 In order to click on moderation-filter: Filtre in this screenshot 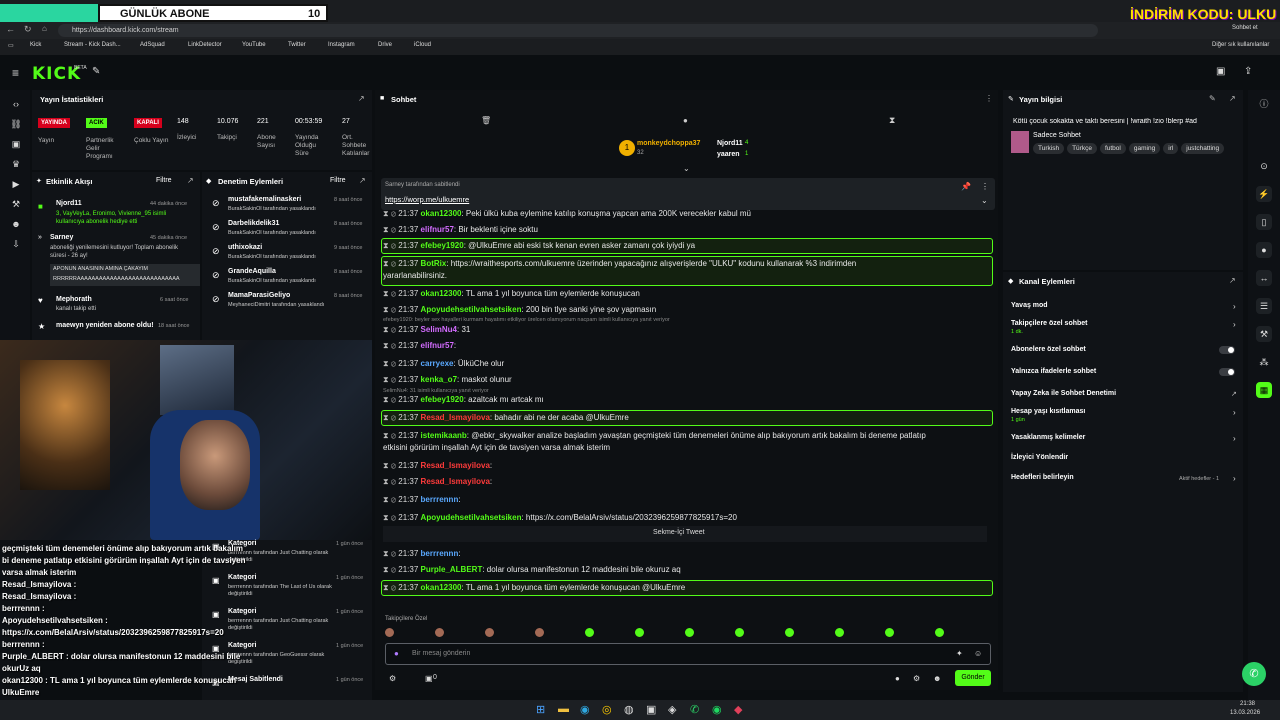, I will do `click(338, 180)`.